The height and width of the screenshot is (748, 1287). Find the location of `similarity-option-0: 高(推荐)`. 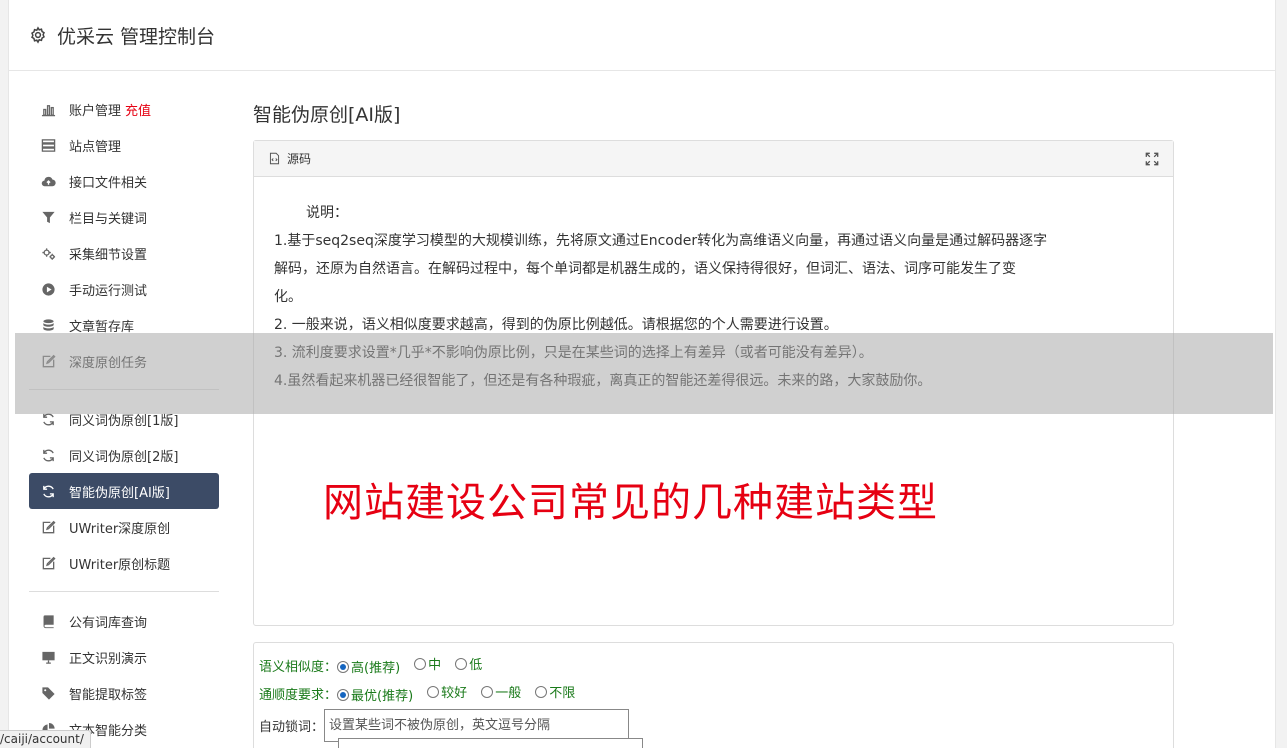

similarity-option-0: 高(推荐) is located at coordinates (368, 666).